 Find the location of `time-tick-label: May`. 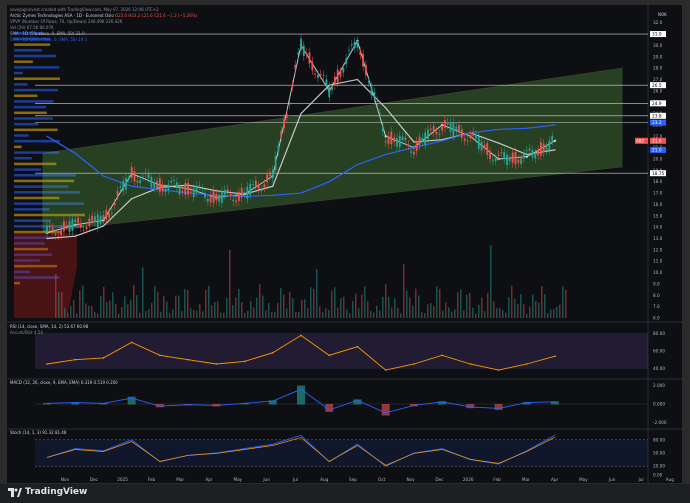

time-tick-label: May is located at coordinates (583, 479).